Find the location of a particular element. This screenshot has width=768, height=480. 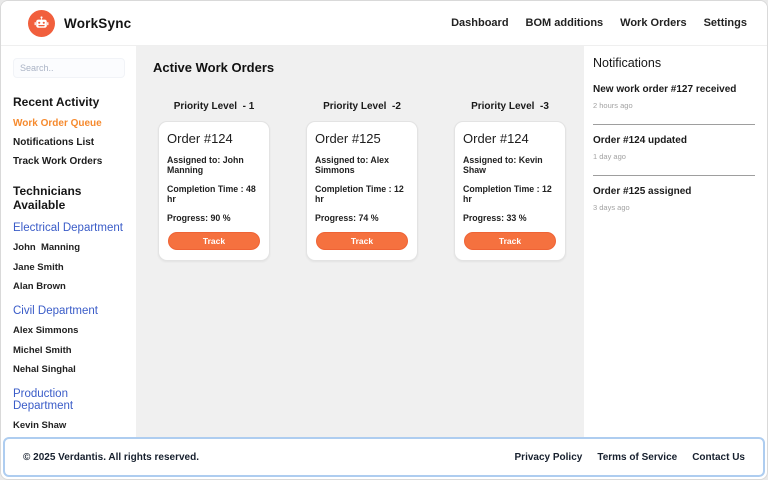

notification-text: Order #124 updated is located at coordinates (640, 140).